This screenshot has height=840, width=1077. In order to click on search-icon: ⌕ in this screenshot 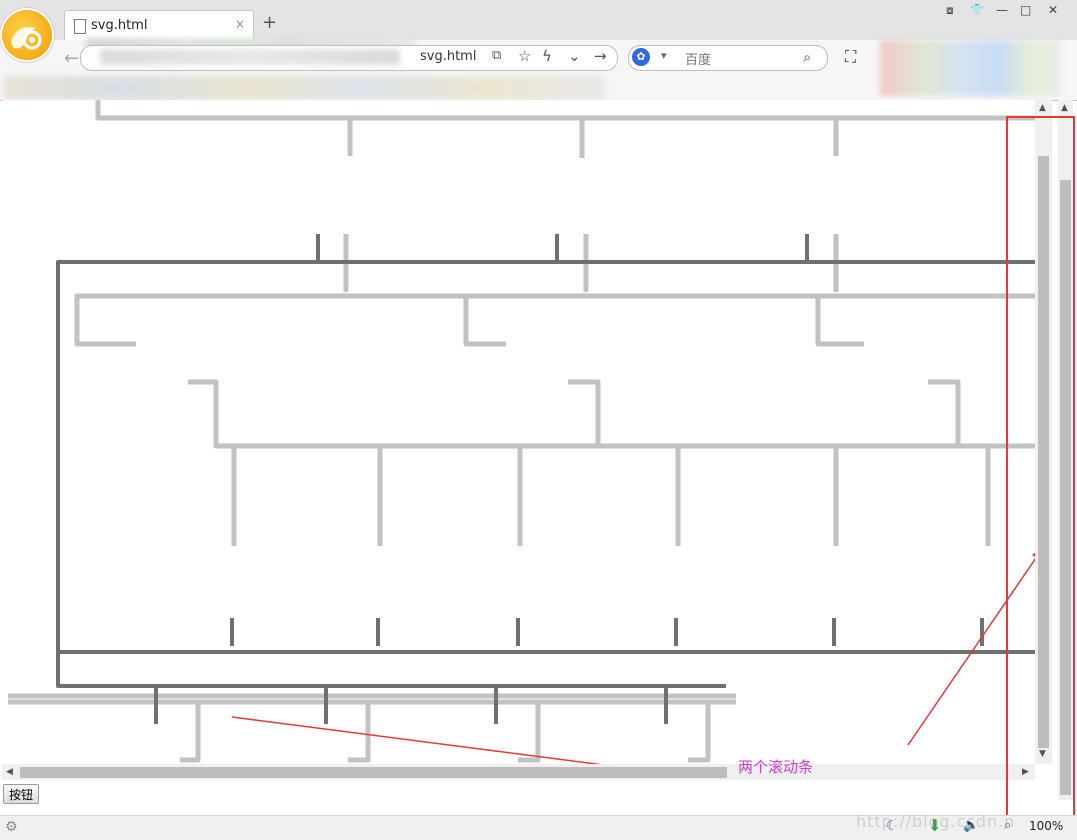, I will do `click(807, 57)`.